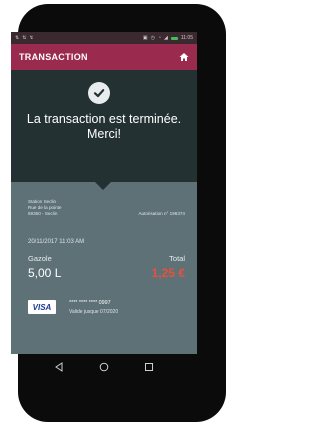  Describe the element at coordinates (99, 93) in the screenshot. I see `check-icon` at that location.